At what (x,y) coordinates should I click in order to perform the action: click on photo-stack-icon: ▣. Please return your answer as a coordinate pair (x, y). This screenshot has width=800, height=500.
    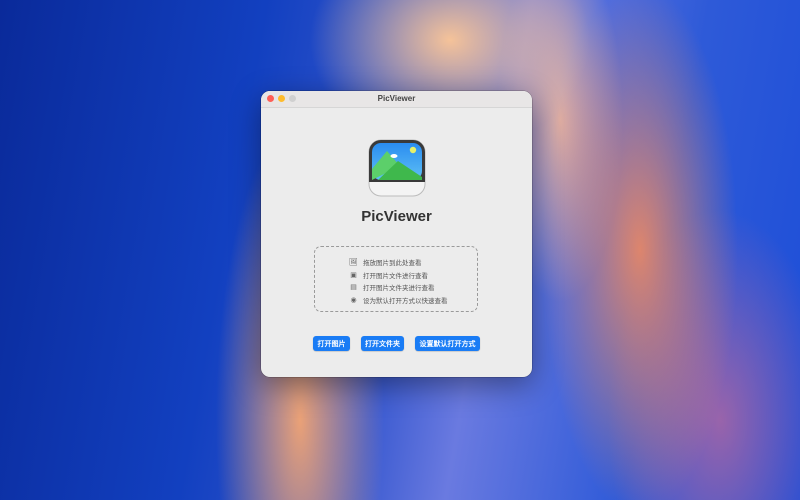
    Looking at the image, I should click on (353, 275).